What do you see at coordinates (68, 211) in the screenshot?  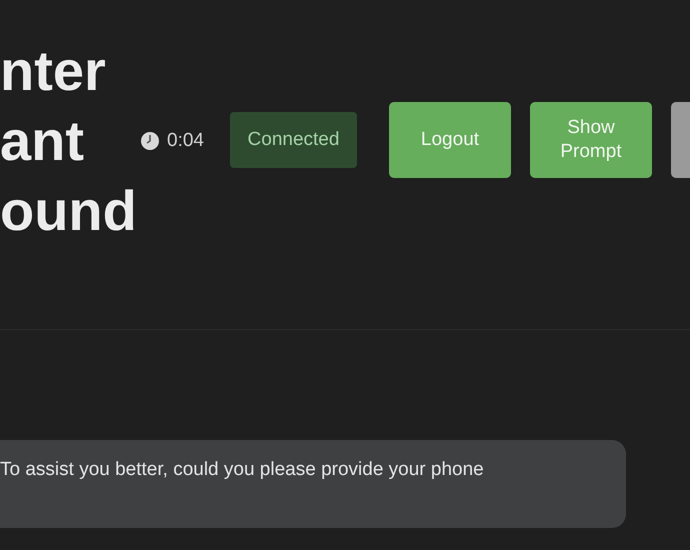 I see `page-title: ound` at bounding box center [68, 211].